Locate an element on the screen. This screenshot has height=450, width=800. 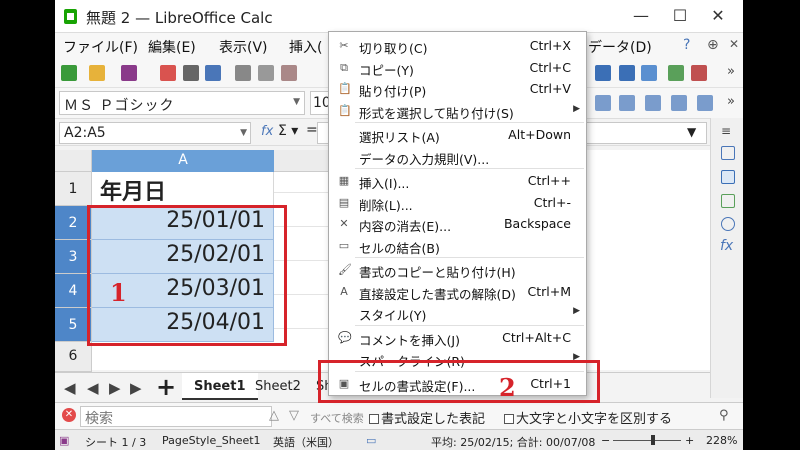
copy-icon is located at coordinates (266, 73).